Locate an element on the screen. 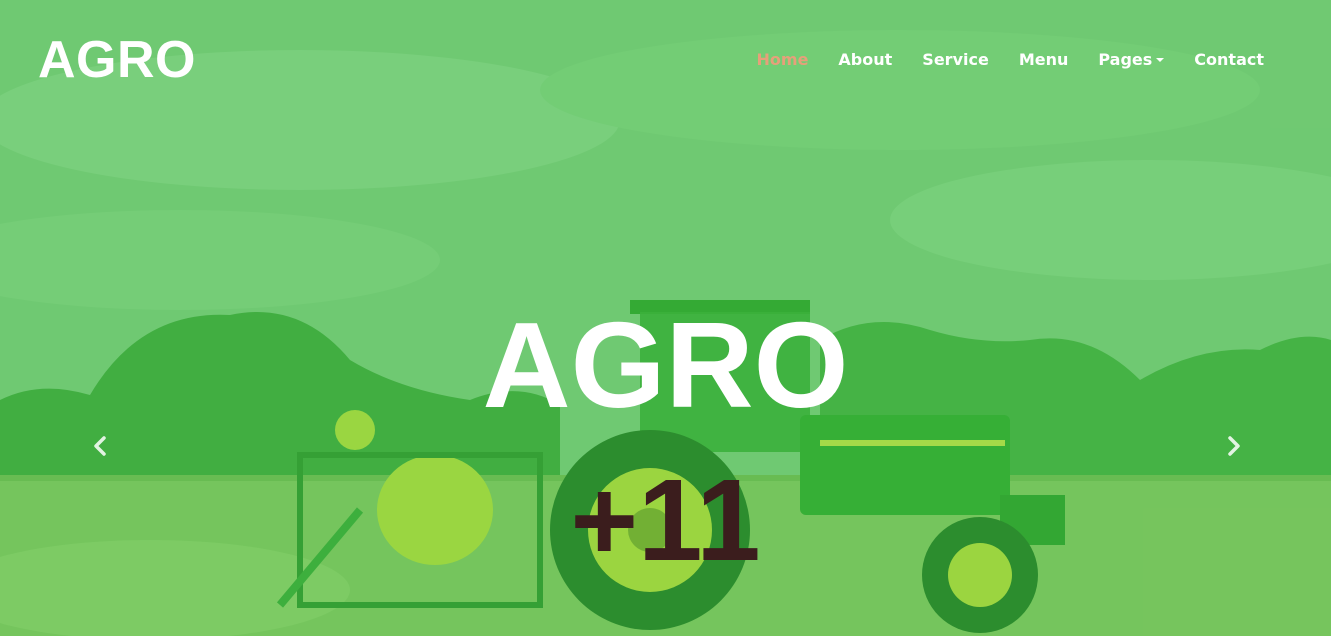  chevron-left-icon is located at coordinates (100, 446).